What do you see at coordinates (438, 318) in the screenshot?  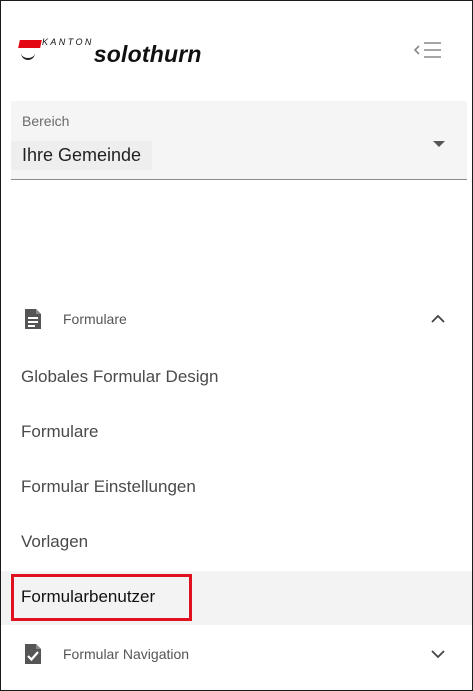 I see `chevron-up-icon` at bounding box center [438, 318].